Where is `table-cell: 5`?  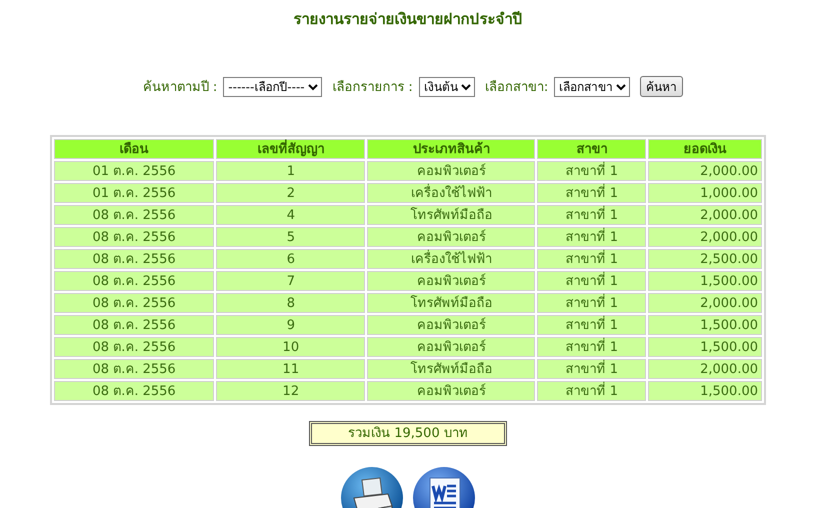
table-cell: 5 is located at coordinates (291, 237).